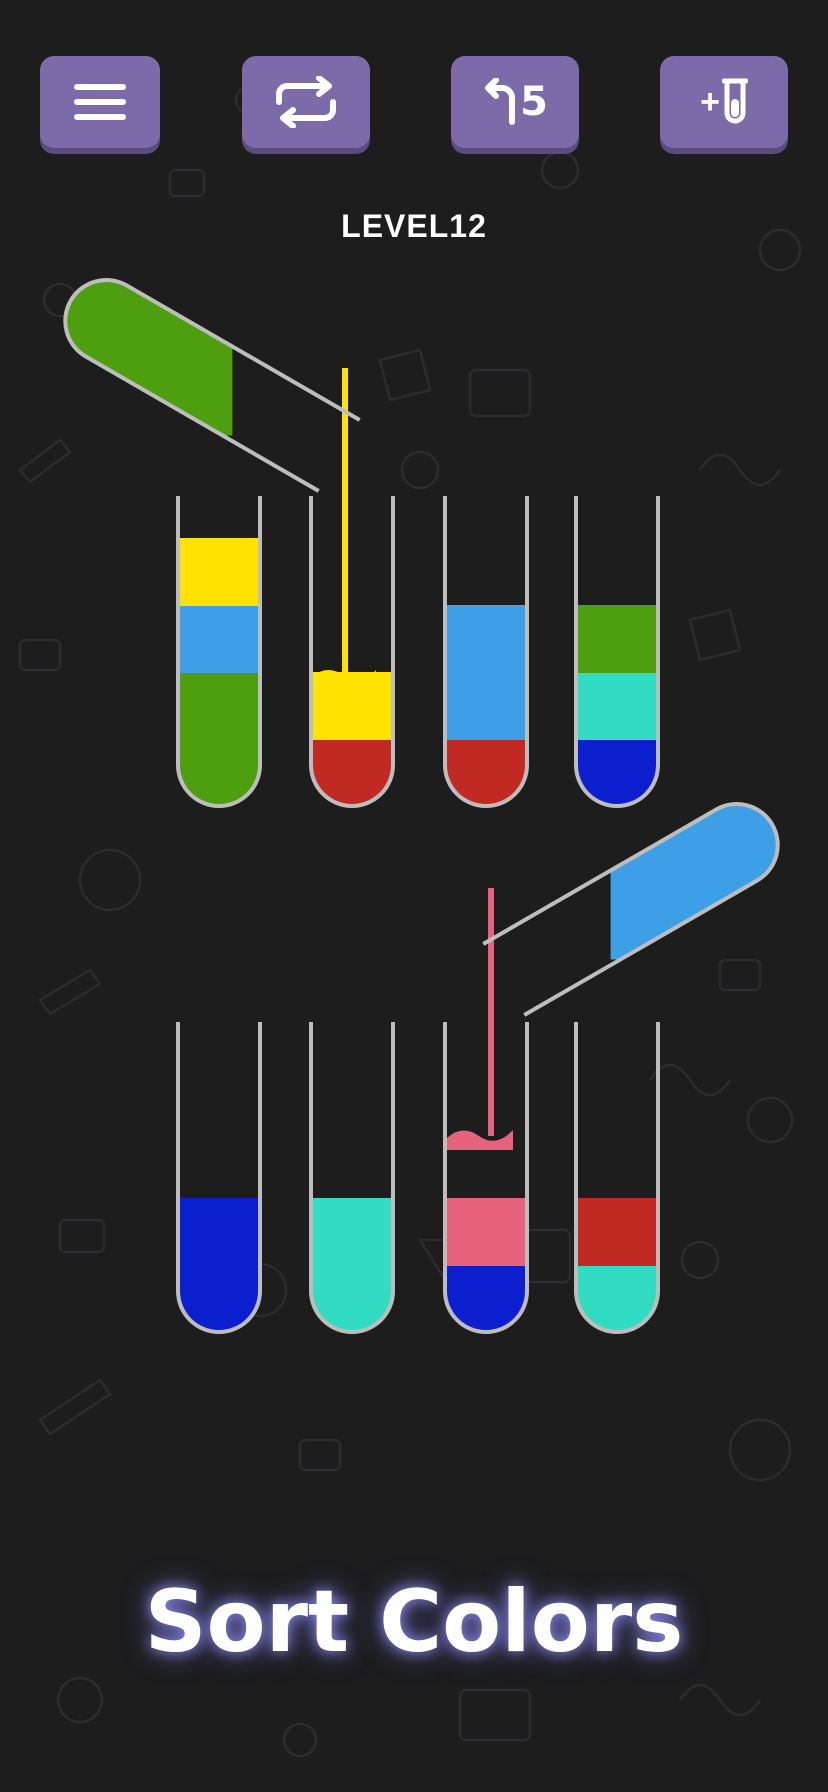 The height and width of the screenshot is (1792, 828). What do you see at coordinates (491, 1012) in the screenshot?
I see `pour-stream` at bounding box center [491, 1012].